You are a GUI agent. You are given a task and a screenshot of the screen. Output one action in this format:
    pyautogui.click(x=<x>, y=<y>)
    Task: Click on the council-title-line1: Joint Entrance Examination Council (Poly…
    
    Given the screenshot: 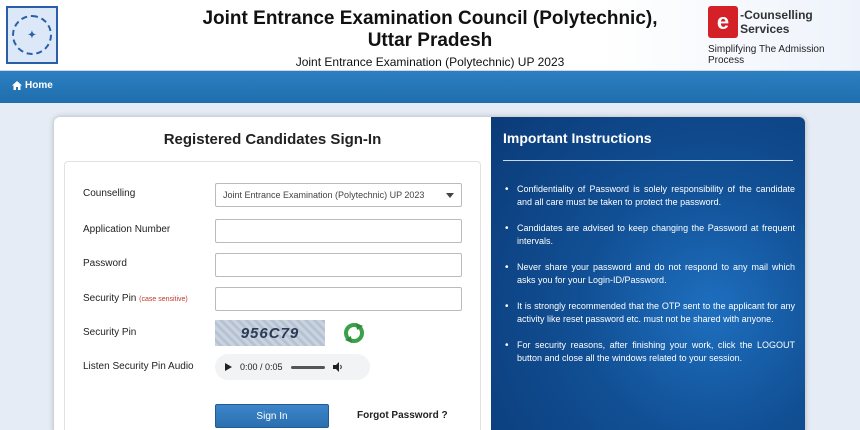 What is the action you would take?
    pyautogui.click(x=430, y=18)
    